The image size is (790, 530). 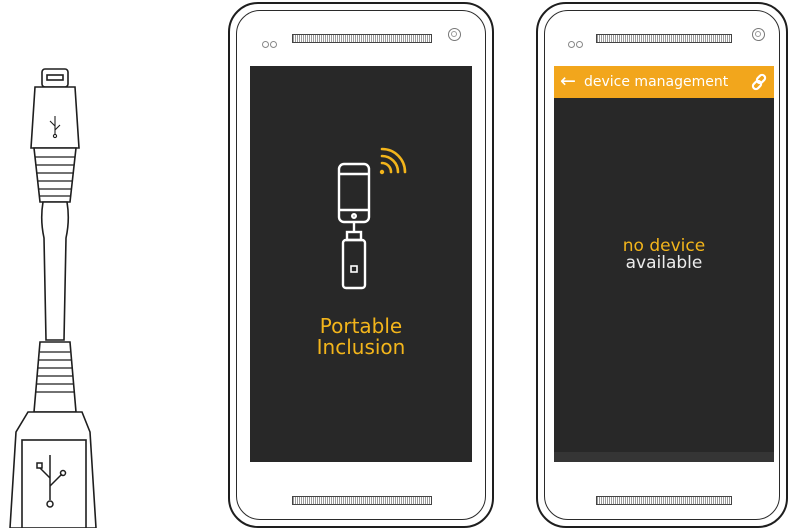 I want to click on app-name-line1: Portable, so click(x=361, y=326).